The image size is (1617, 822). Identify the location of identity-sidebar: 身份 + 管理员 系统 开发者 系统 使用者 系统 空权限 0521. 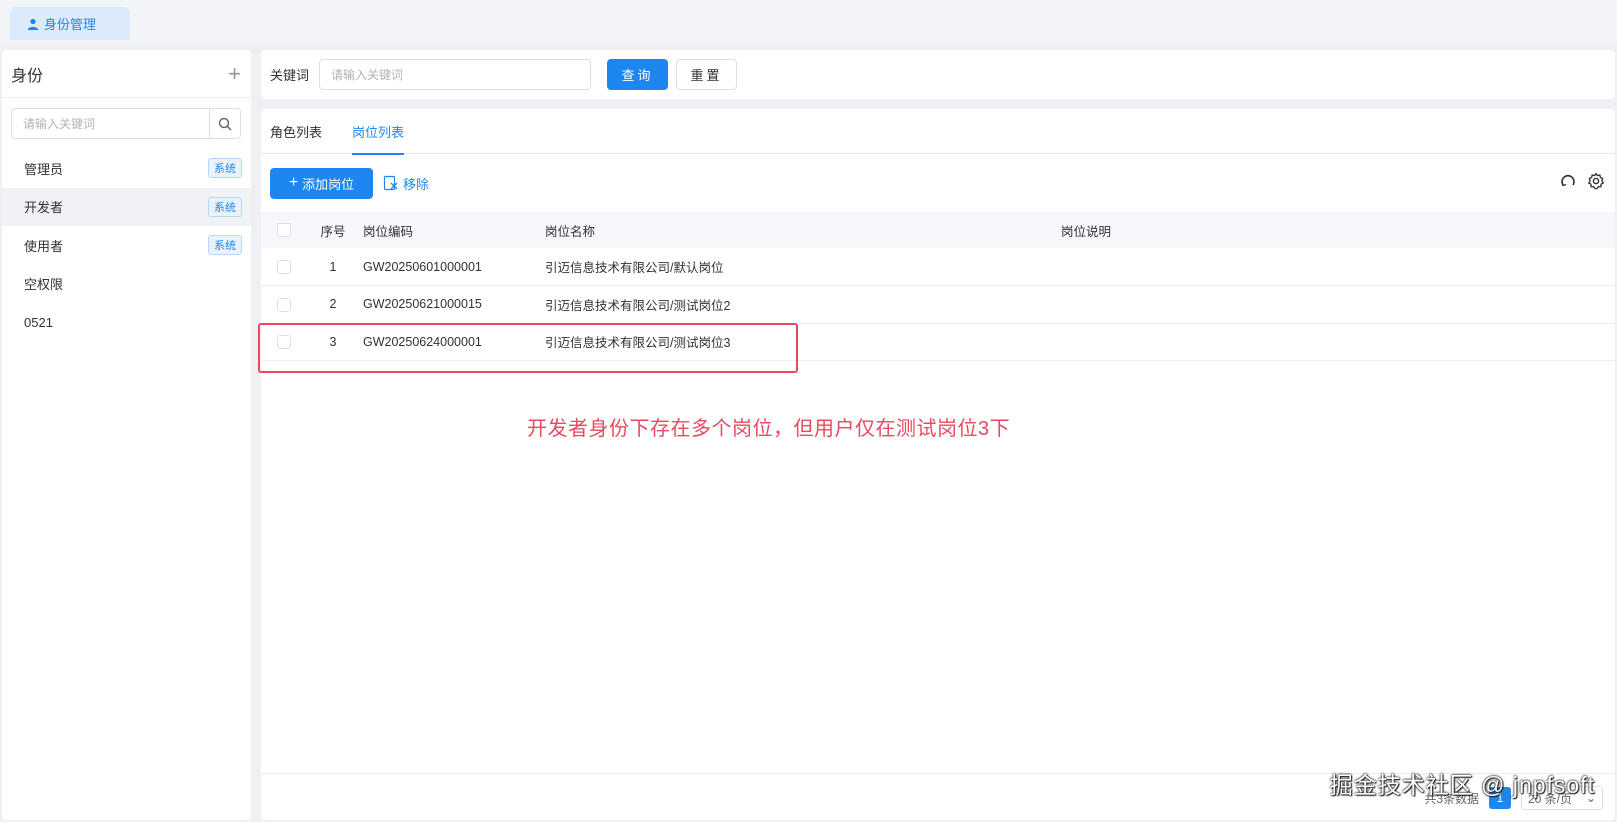
(126, 435).